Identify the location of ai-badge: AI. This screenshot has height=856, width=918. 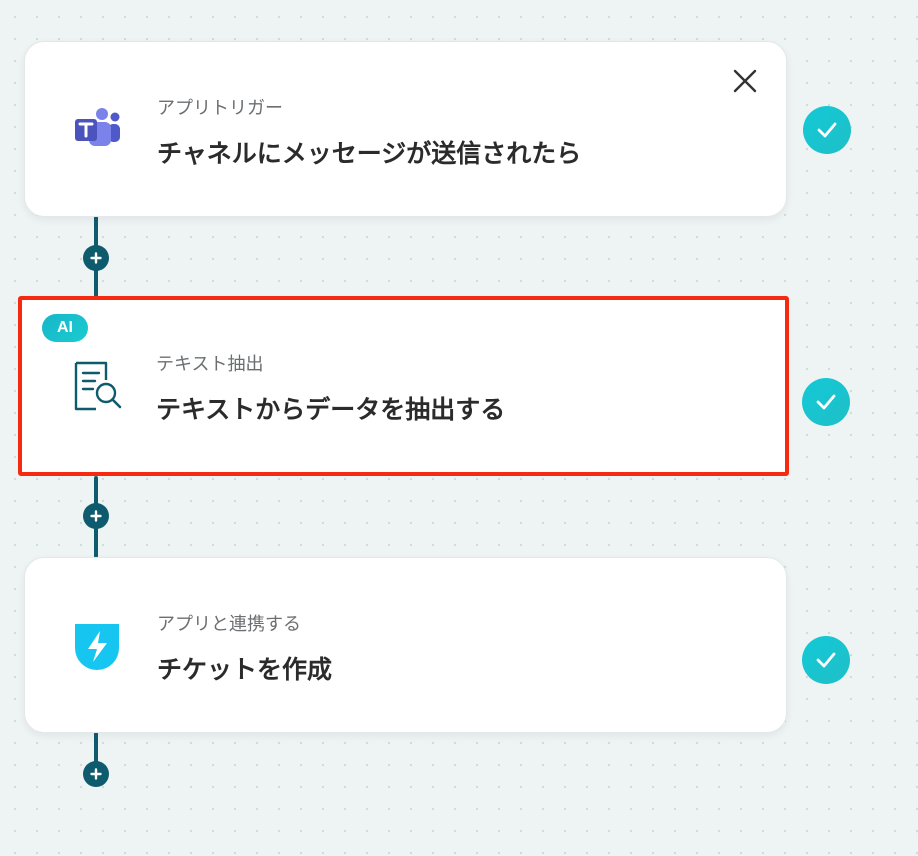
(65, 328).